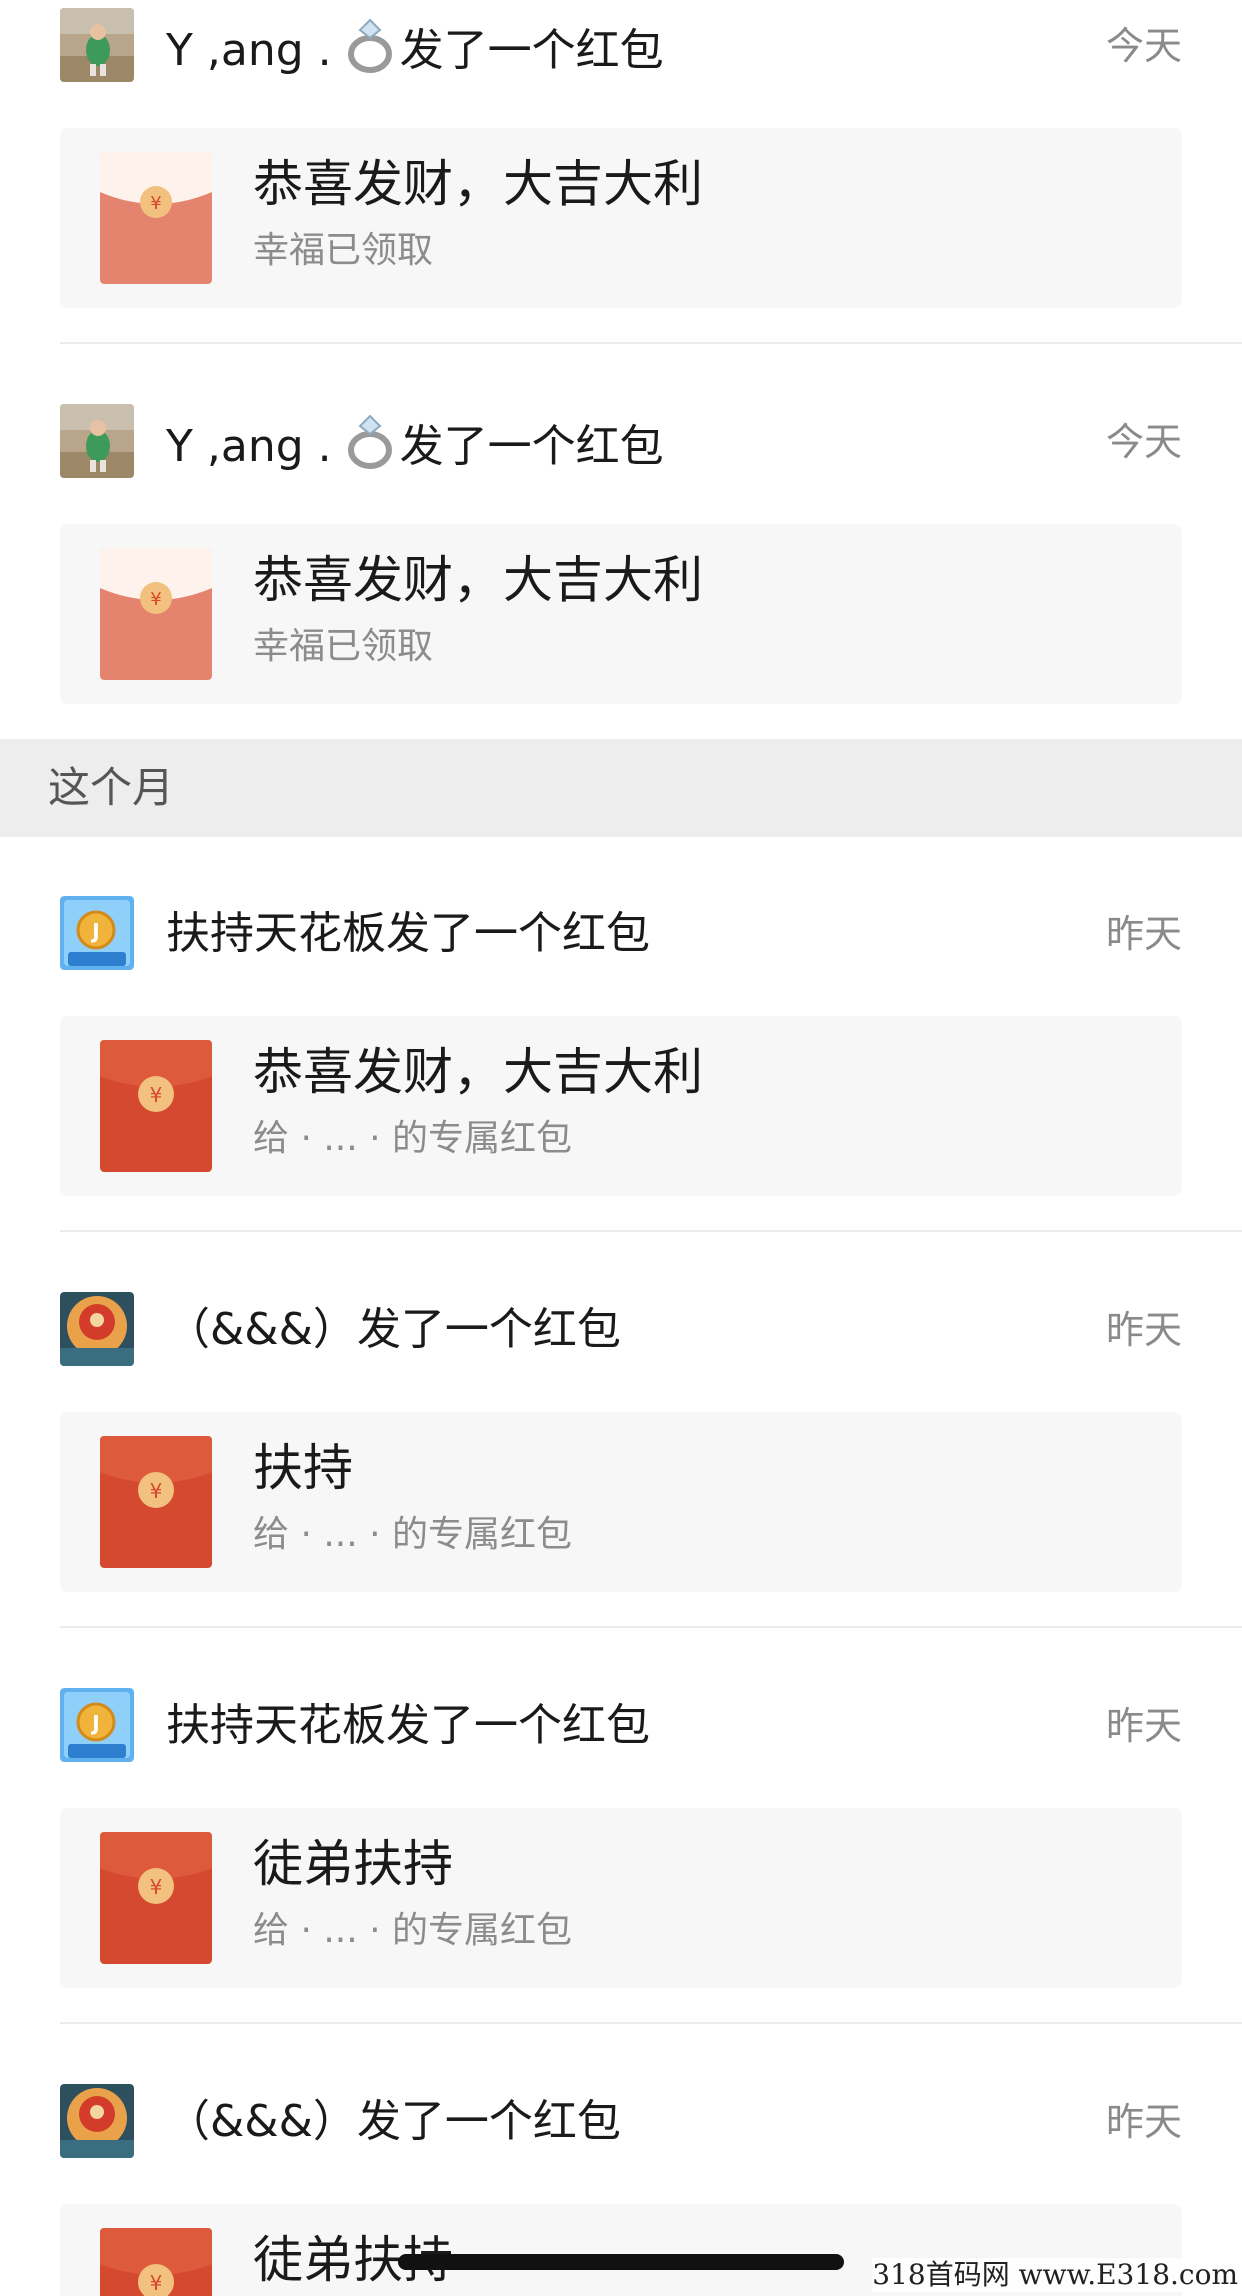  Describe the element at coordinates (621, 788) in the screenshot. I see `section-header-this-month: 这个月` at that location.